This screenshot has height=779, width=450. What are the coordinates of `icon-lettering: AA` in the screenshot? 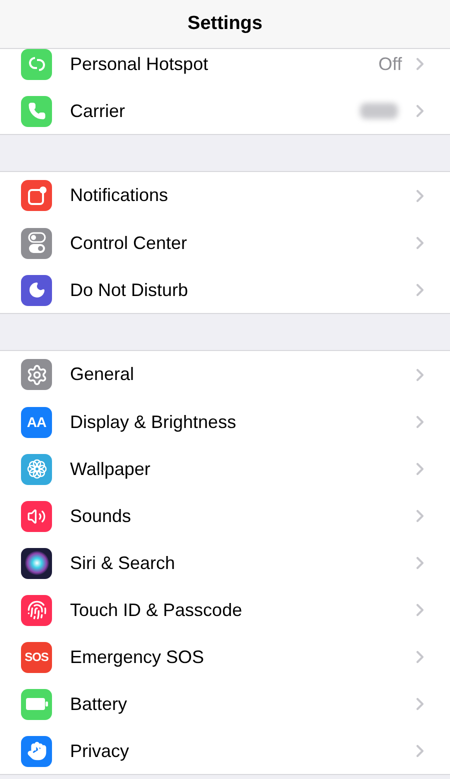 It's located at (36, 422).